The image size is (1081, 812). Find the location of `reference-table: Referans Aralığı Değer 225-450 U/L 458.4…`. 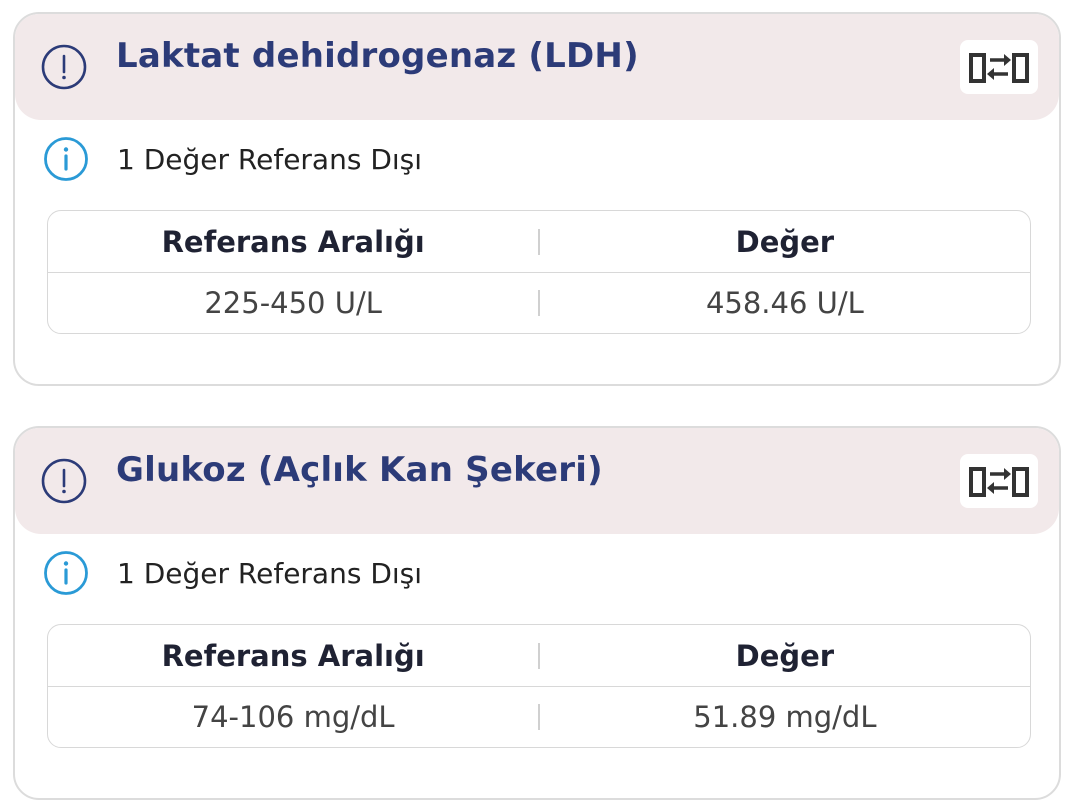

reference-table: Referans Aralığı Değer 225-450 U/L 458.4… is located at coordinates (539, 272).